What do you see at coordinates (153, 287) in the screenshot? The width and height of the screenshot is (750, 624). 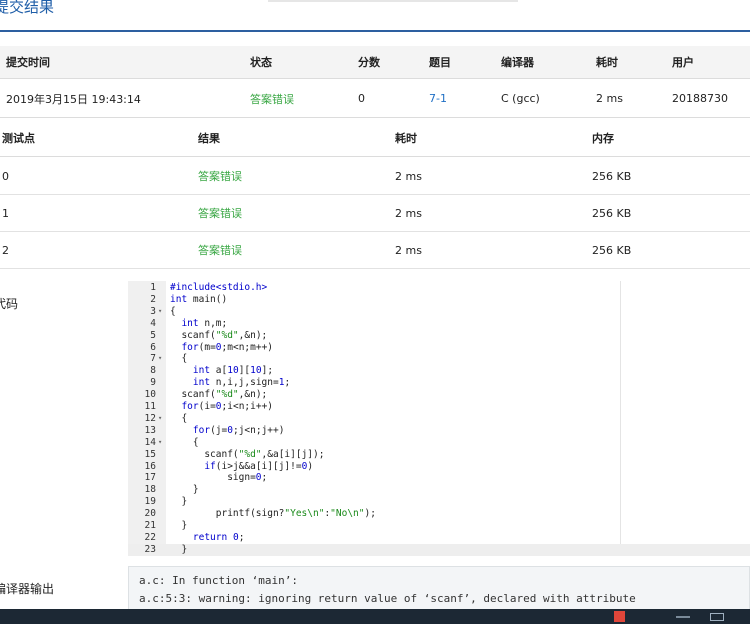 I see `line-number: 1` at bounding box center [153, 287].